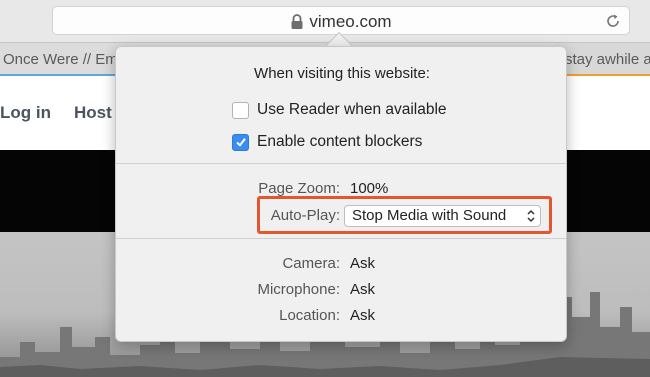  What do you see at coordinates (298, 289) in the screenshot?
I see `microphone-label: Microphone:` at bounding box center [298, 289].